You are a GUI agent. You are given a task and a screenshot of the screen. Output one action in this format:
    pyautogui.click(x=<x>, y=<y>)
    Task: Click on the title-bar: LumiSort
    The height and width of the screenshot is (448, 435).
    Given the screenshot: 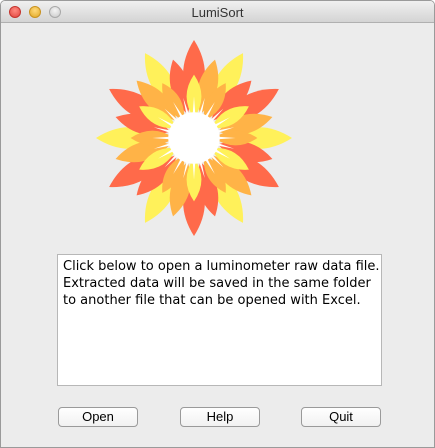 What is the action you would take?
    pyautogui.click(x=217, y=12)
    